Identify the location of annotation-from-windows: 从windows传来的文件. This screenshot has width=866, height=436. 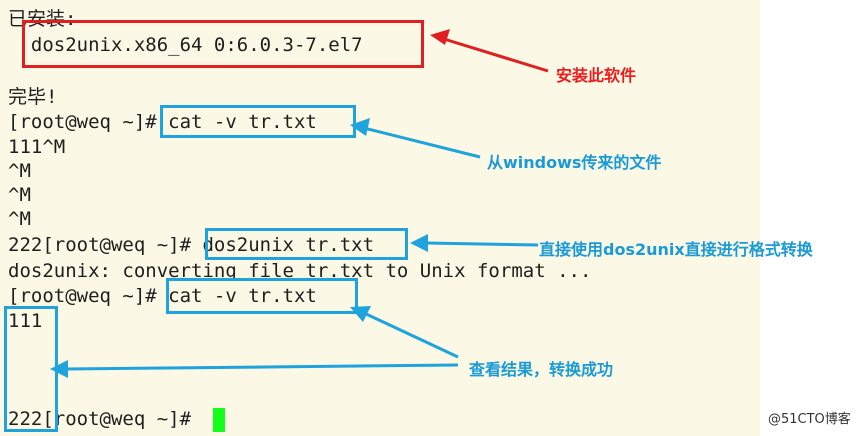
(574, 162).